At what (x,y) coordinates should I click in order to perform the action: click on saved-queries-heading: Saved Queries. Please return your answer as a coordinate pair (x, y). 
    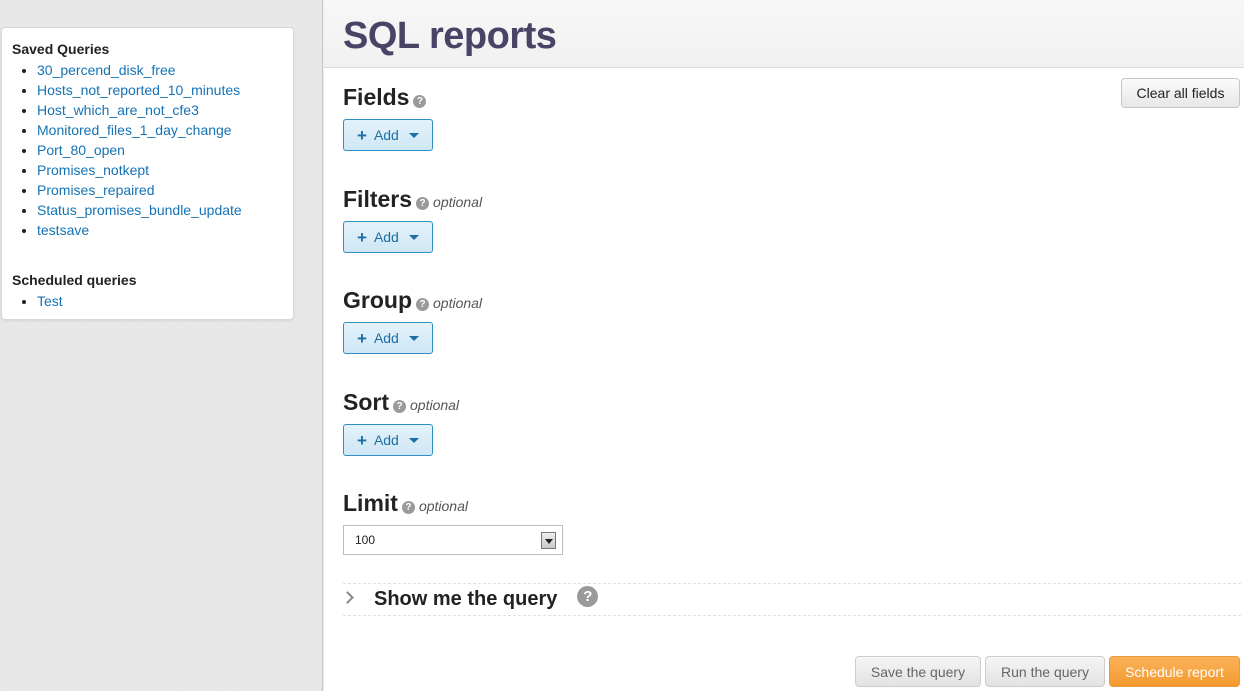
    Looking at the image, I should click on (61, 49).